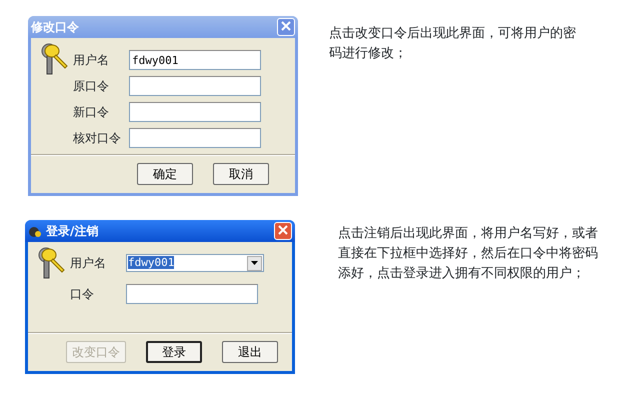 This screenshot has height=406, width=643. Describe the element at coordinates (91, 86) in the screenshot. I see `field-label: 原口令` at that location.